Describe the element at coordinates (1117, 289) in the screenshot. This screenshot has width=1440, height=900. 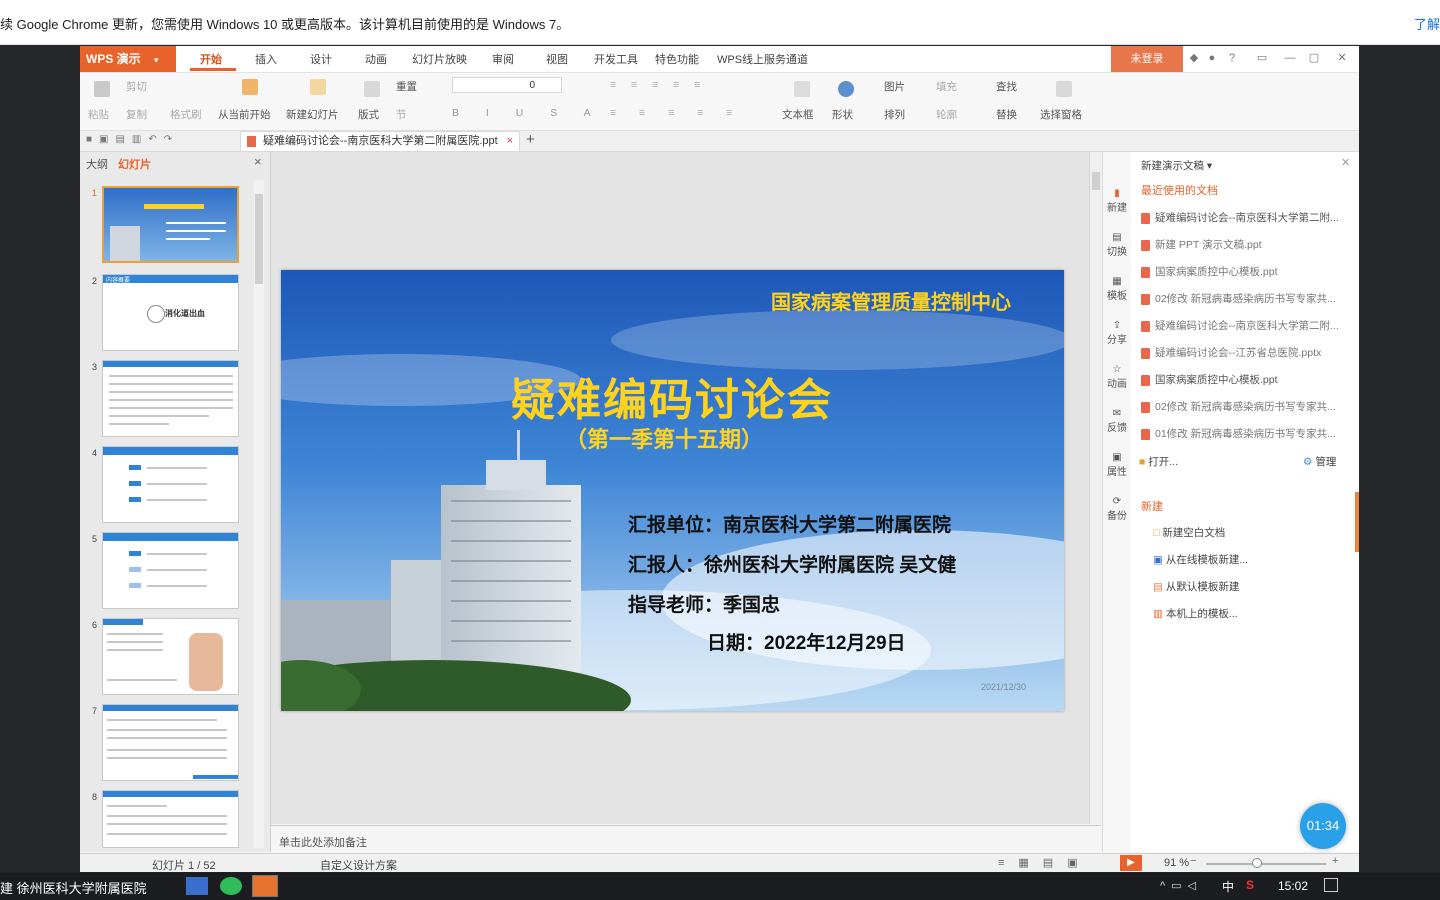
I see `sidebar-template: ▦ 模板` at that location.